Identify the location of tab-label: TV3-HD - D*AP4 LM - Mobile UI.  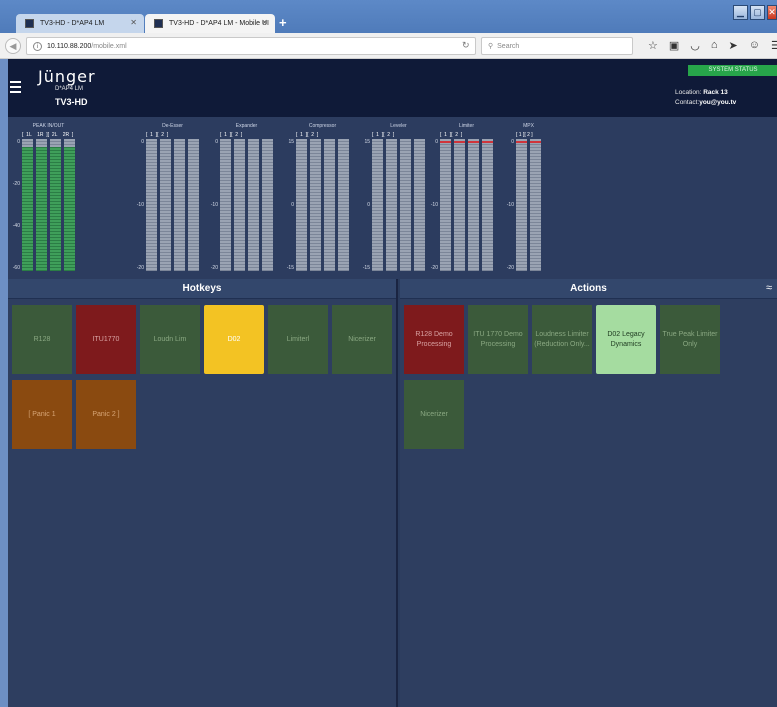
(219, 23).